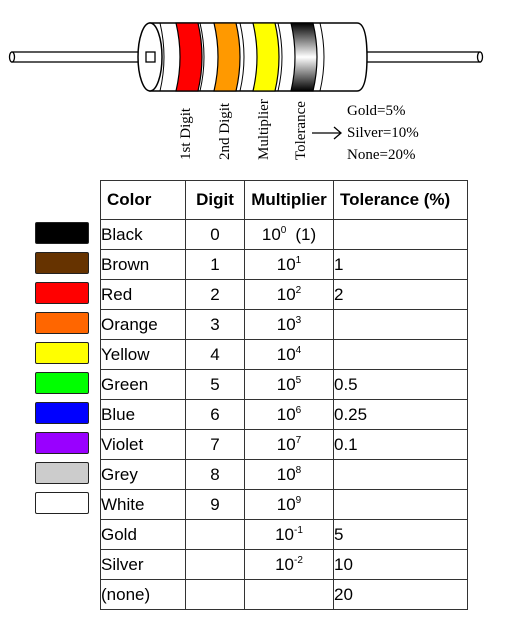  What do you see at coordinates (77, 57) in the screenshot?
I see `left-lead` at bounding box center [77, 57].